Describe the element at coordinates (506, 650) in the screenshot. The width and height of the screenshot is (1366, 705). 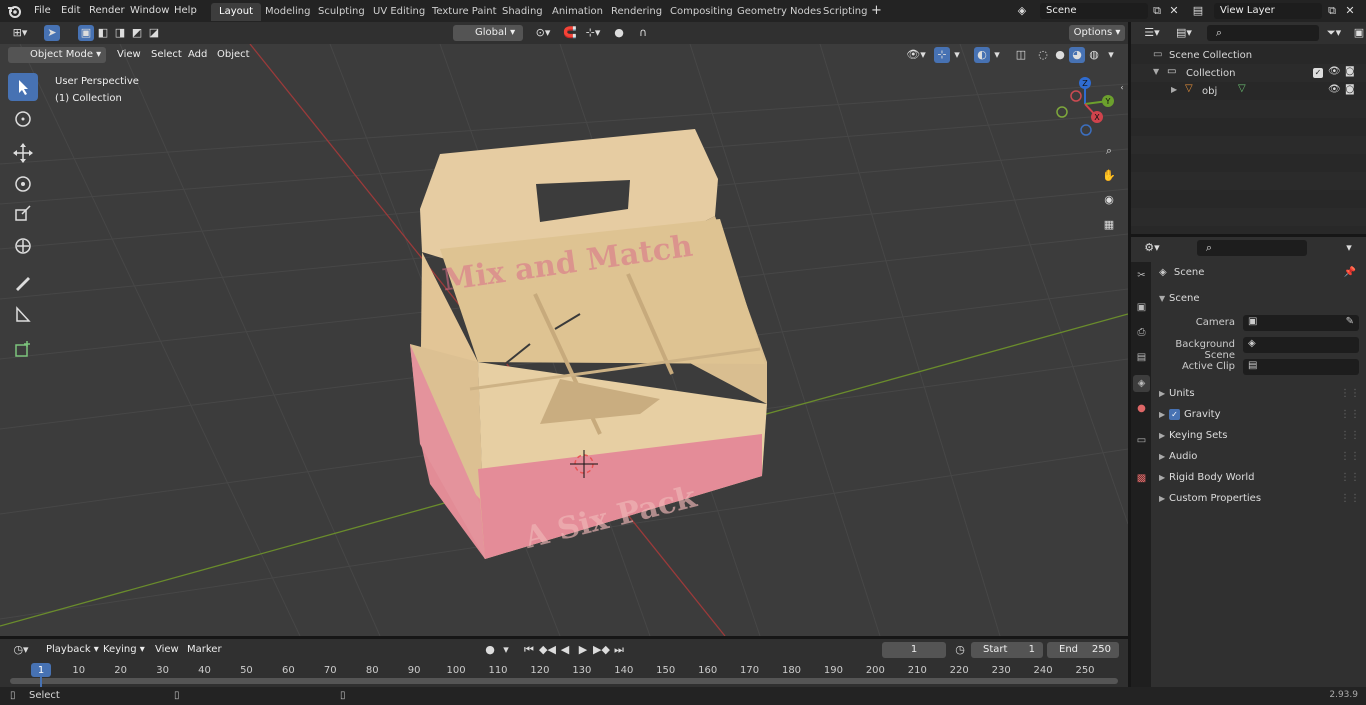
I see `keying-dropdown-icon: ▾` at that location.